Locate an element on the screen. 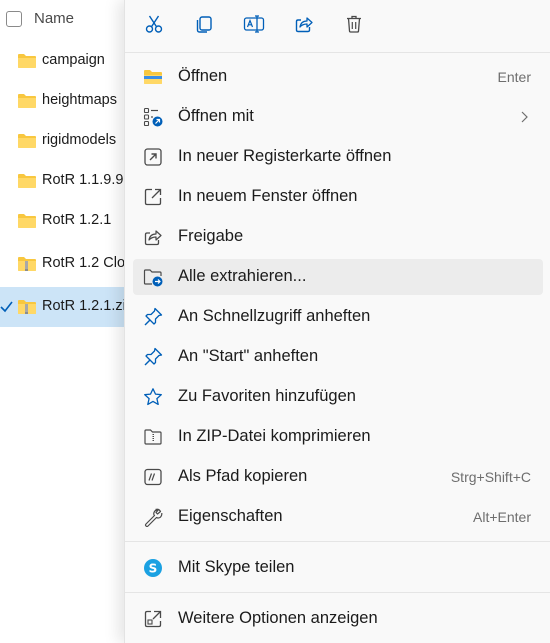 The image size is (550, 643). file-row-heightmaps: heightmaps is located at coordinates (65, 101).